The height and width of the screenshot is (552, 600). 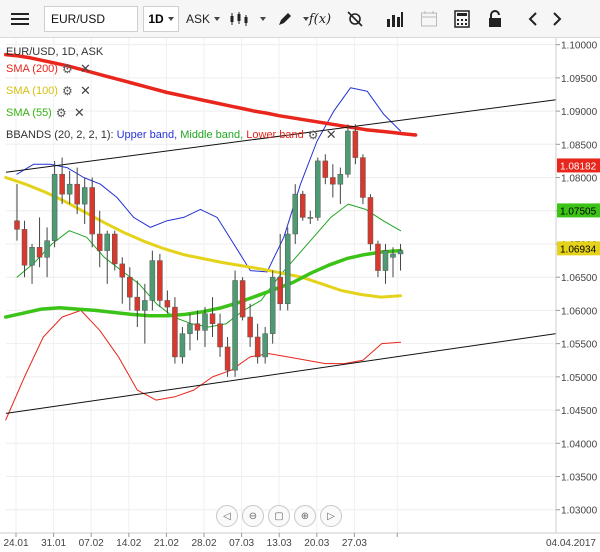 I want to click on bbands-lower: Lower band, so click(x=273, y=135).